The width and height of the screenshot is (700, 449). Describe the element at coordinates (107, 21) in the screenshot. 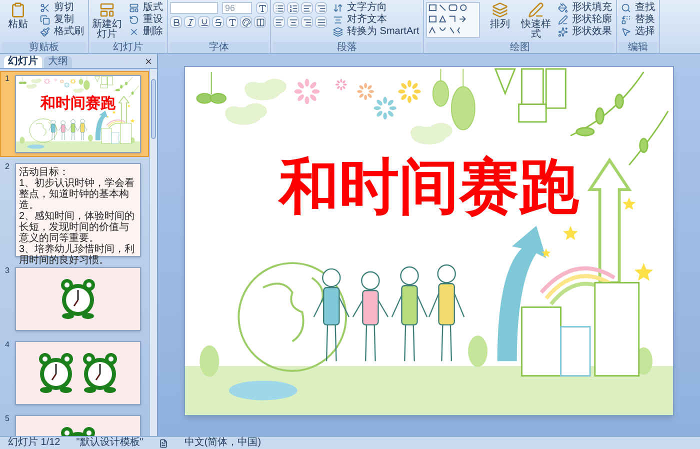

I see `ribbon-large-button: 新建幻灯片` at that location.